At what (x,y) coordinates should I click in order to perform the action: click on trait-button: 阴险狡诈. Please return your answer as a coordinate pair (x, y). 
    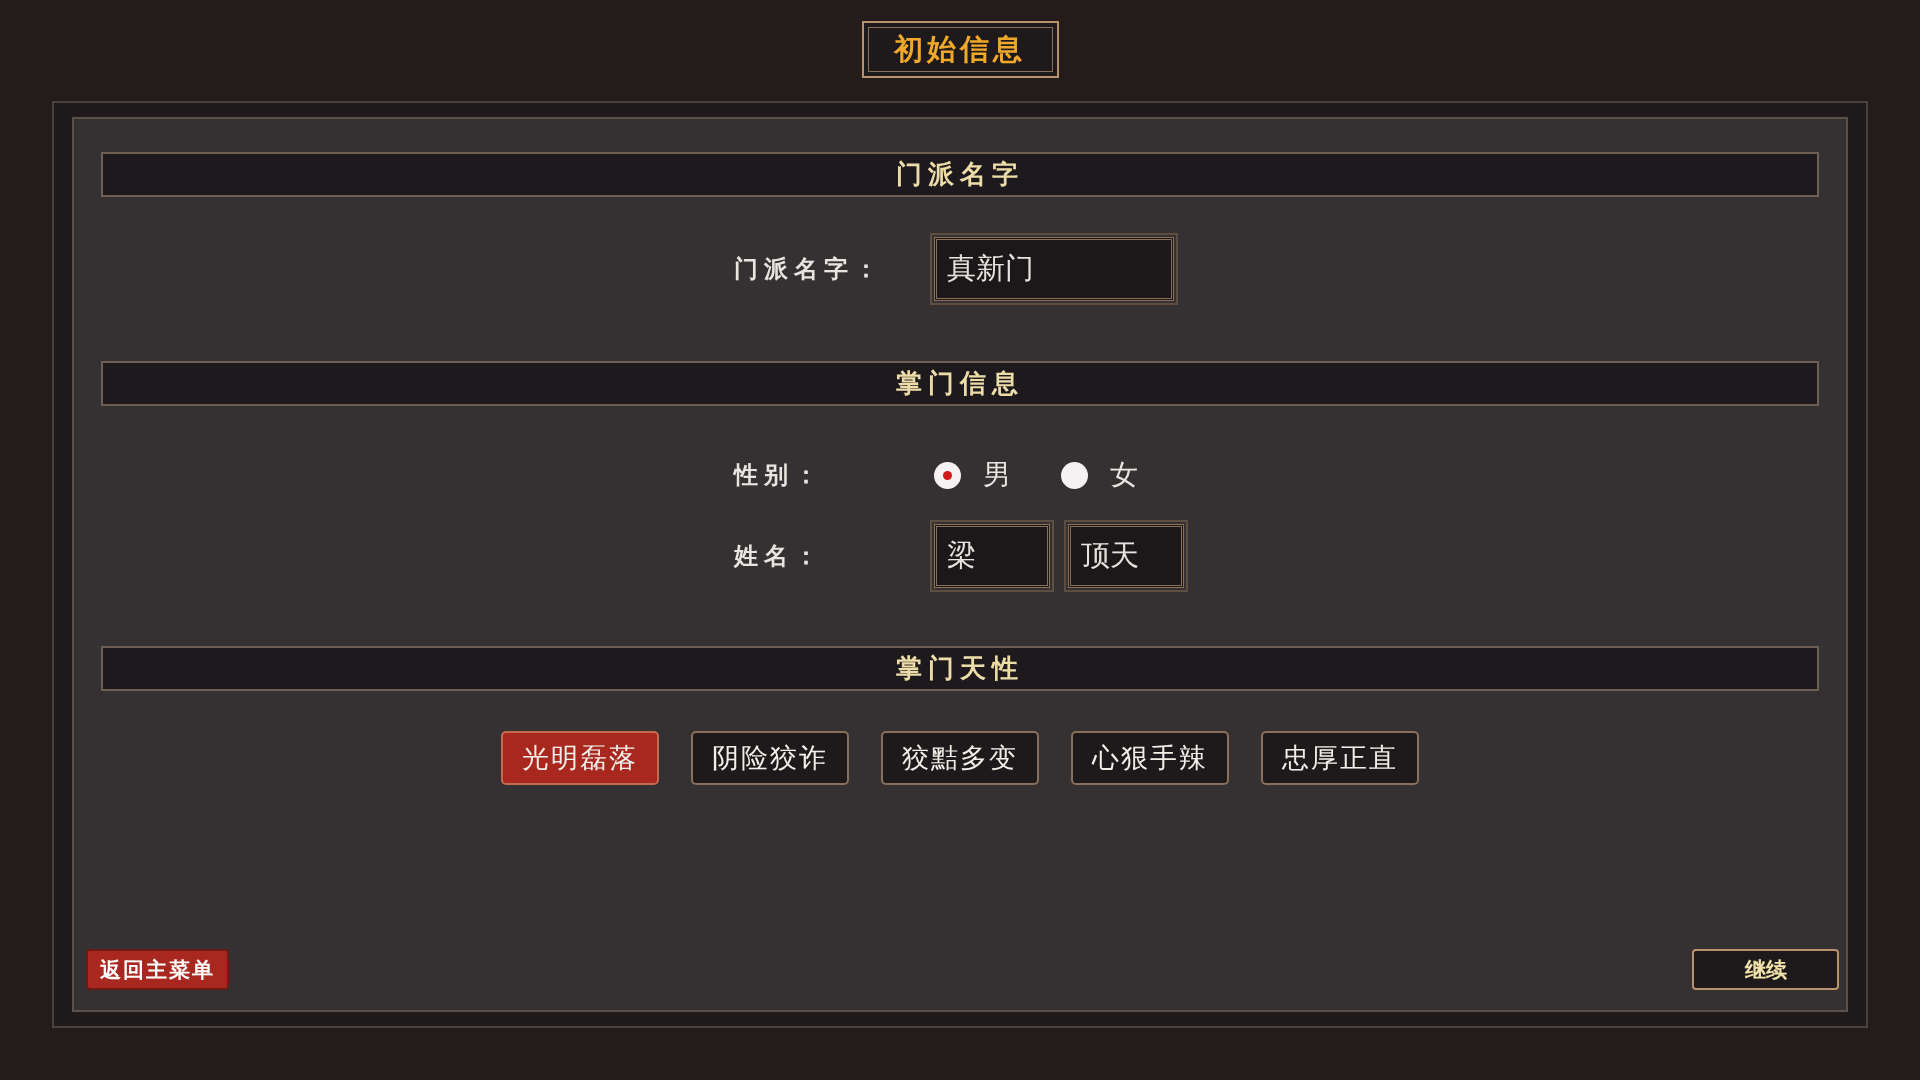
    Looking at the image, I should click on (770, 758).